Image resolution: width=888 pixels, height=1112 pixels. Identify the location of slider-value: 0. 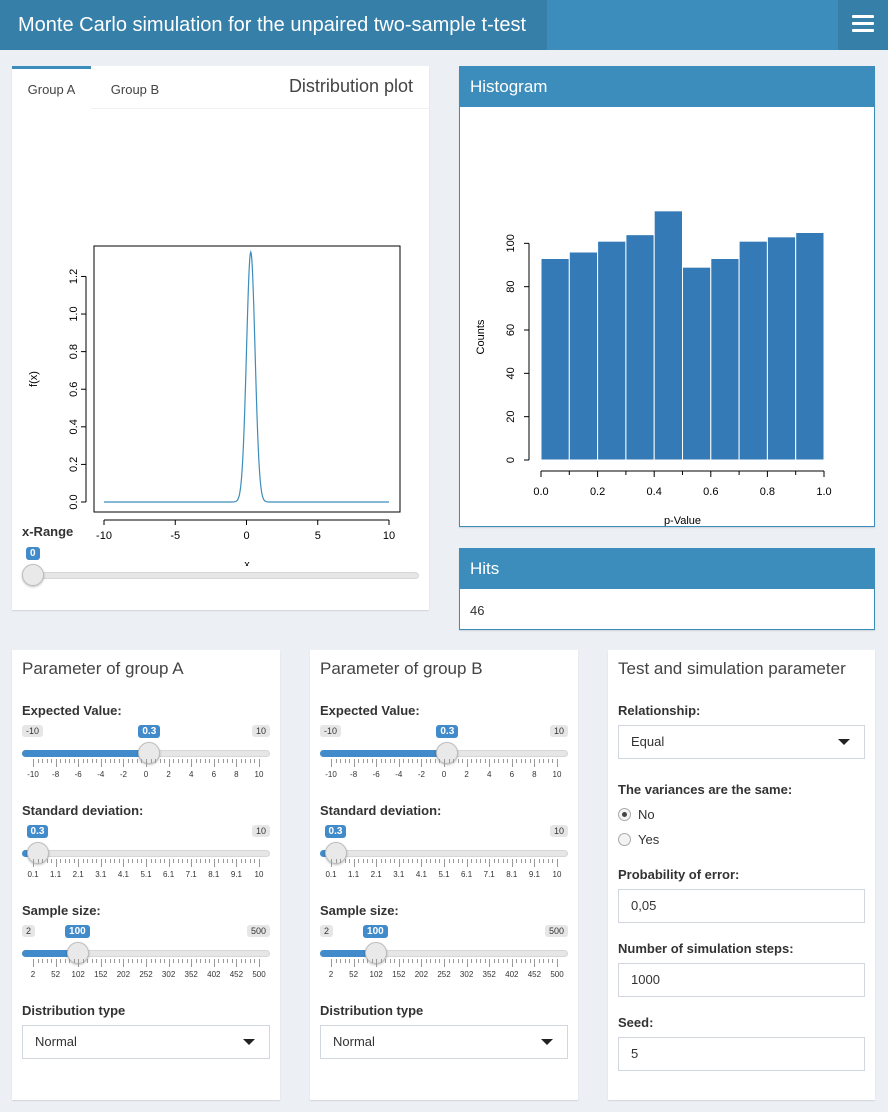
(33, 553).